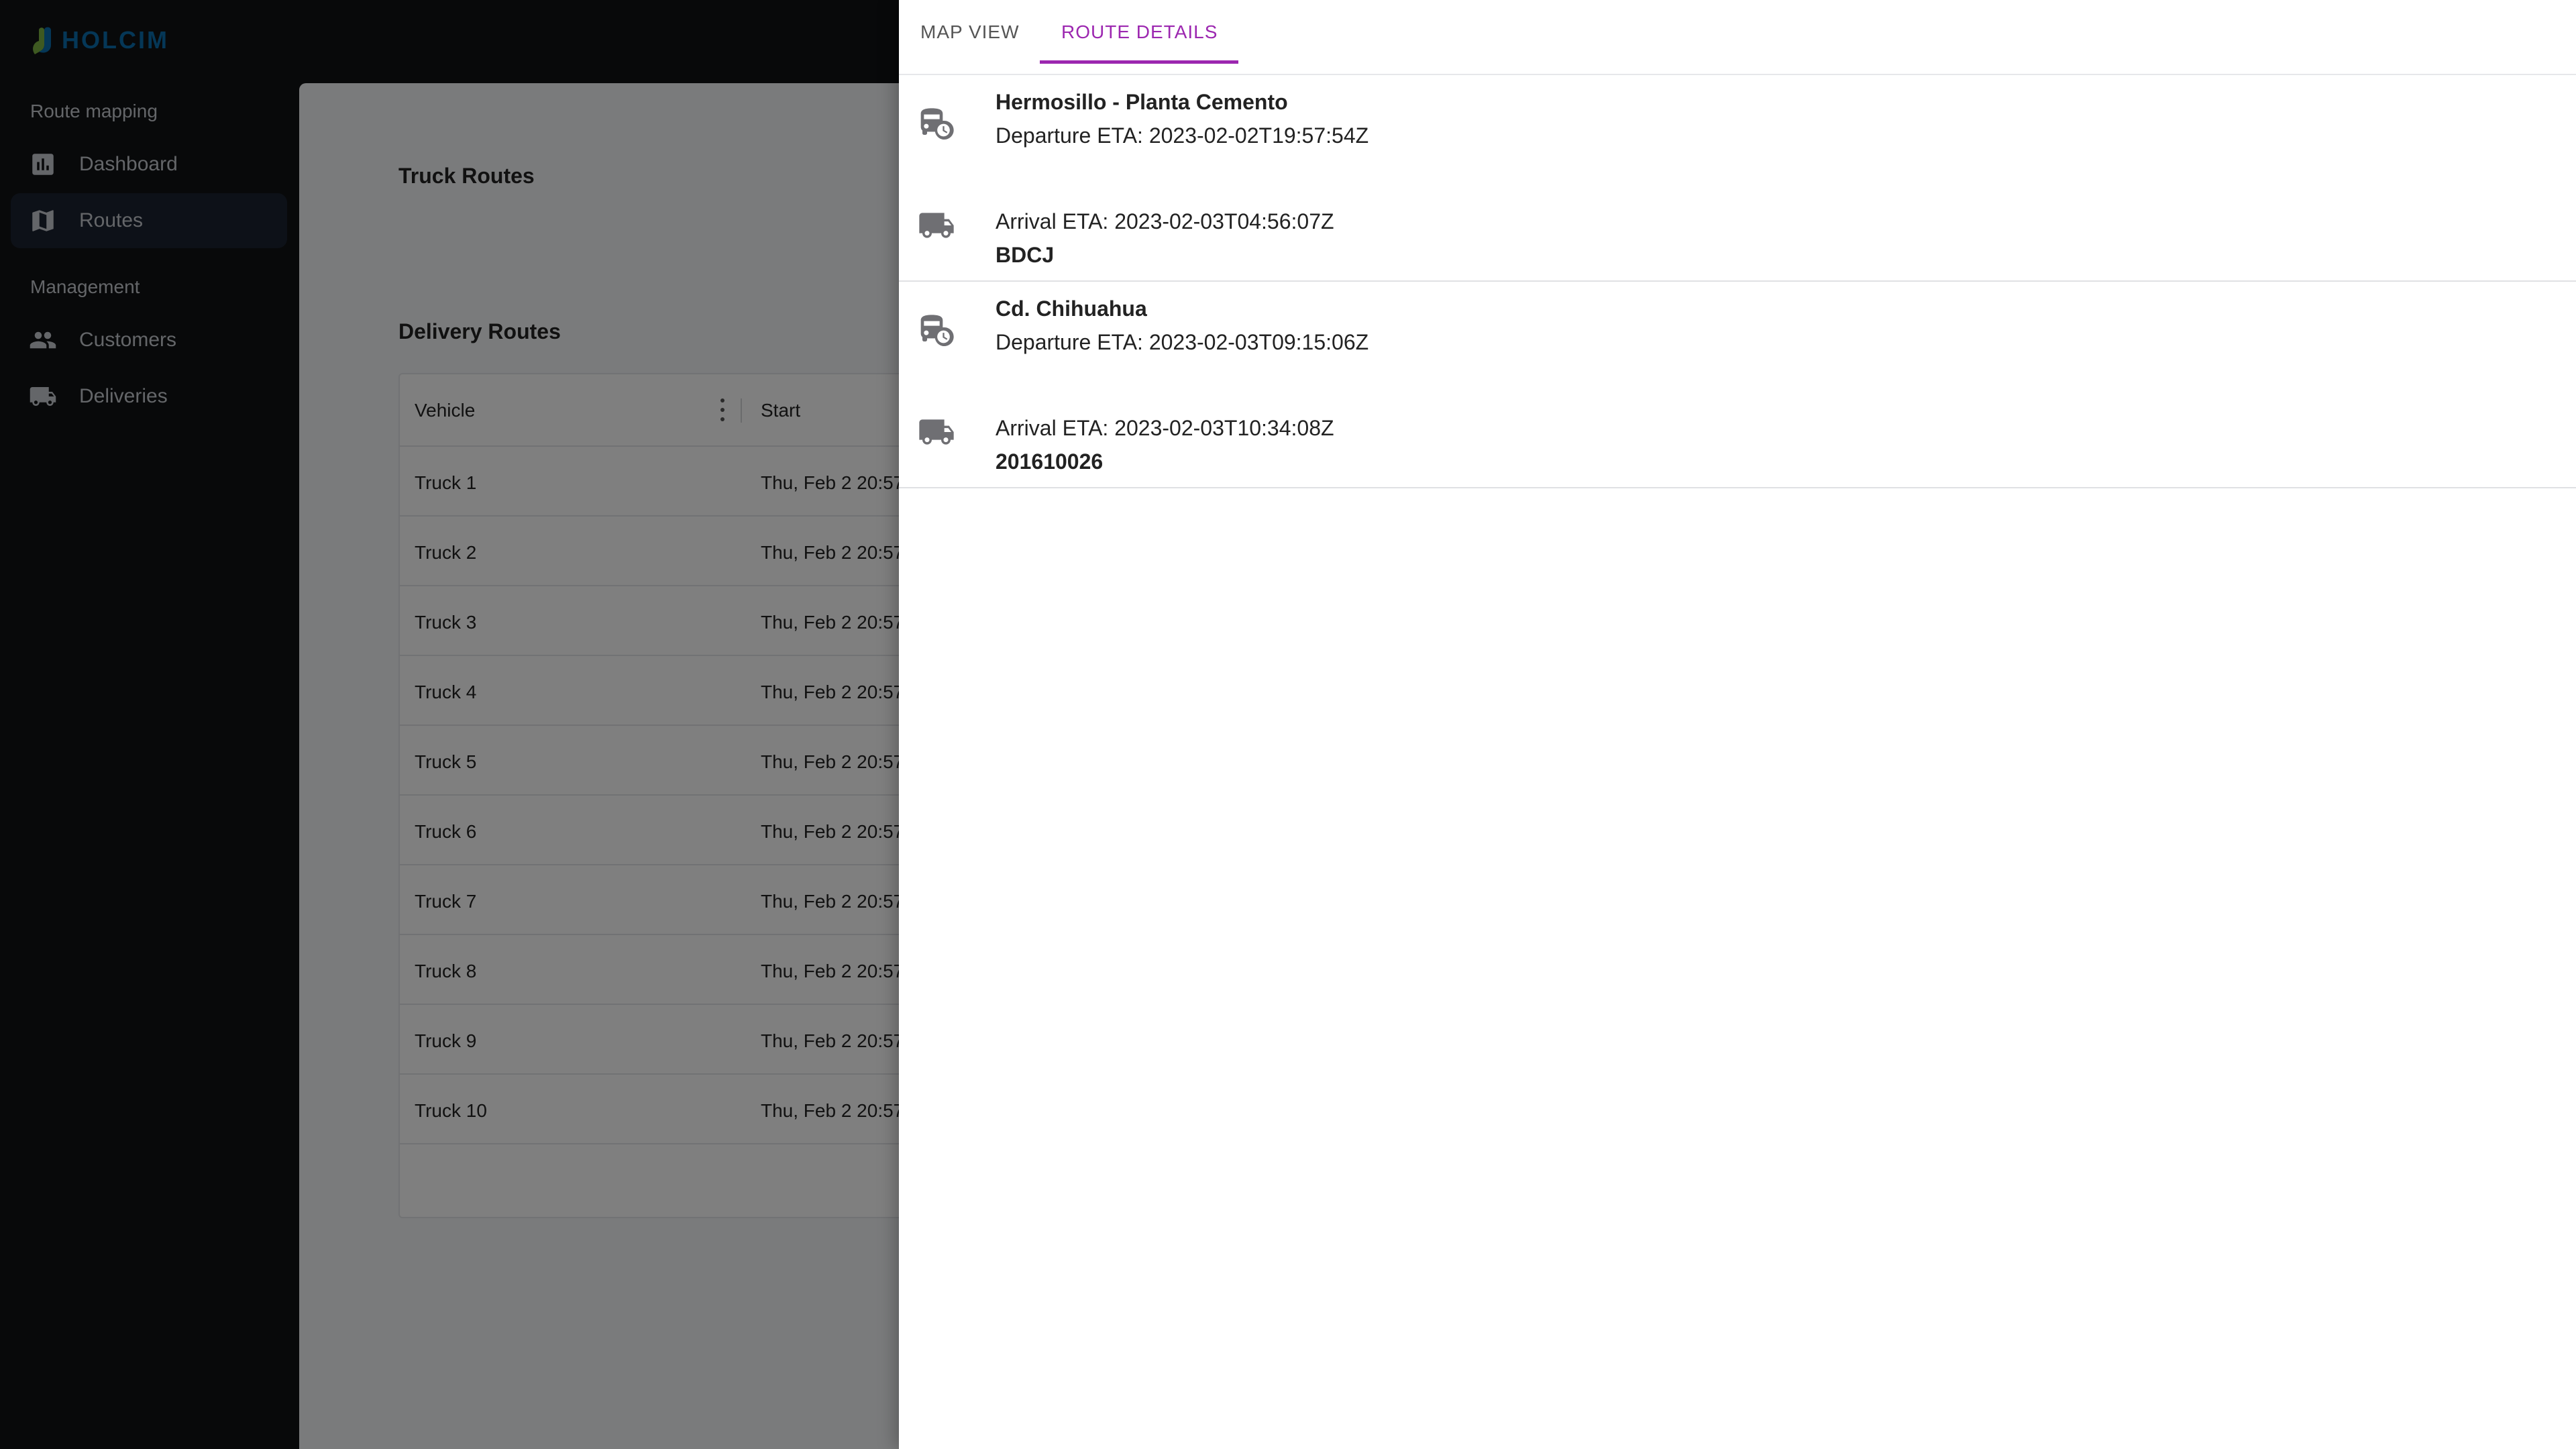  Describe the element at coordinates (1182, 135) in the screenshot. I see `departure-eta: Departure ETA: 2023-02-02T19:57:54Z` at that location.